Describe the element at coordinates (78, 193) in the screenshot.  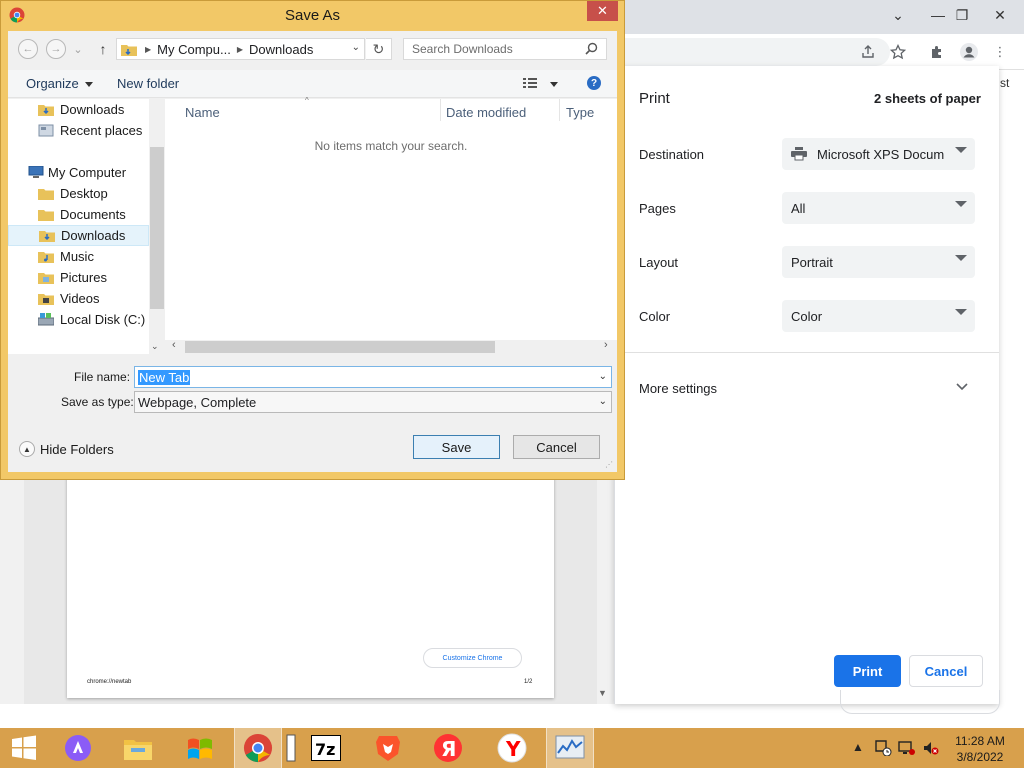
I see `tree-item-desktop: Desktop` at that location.